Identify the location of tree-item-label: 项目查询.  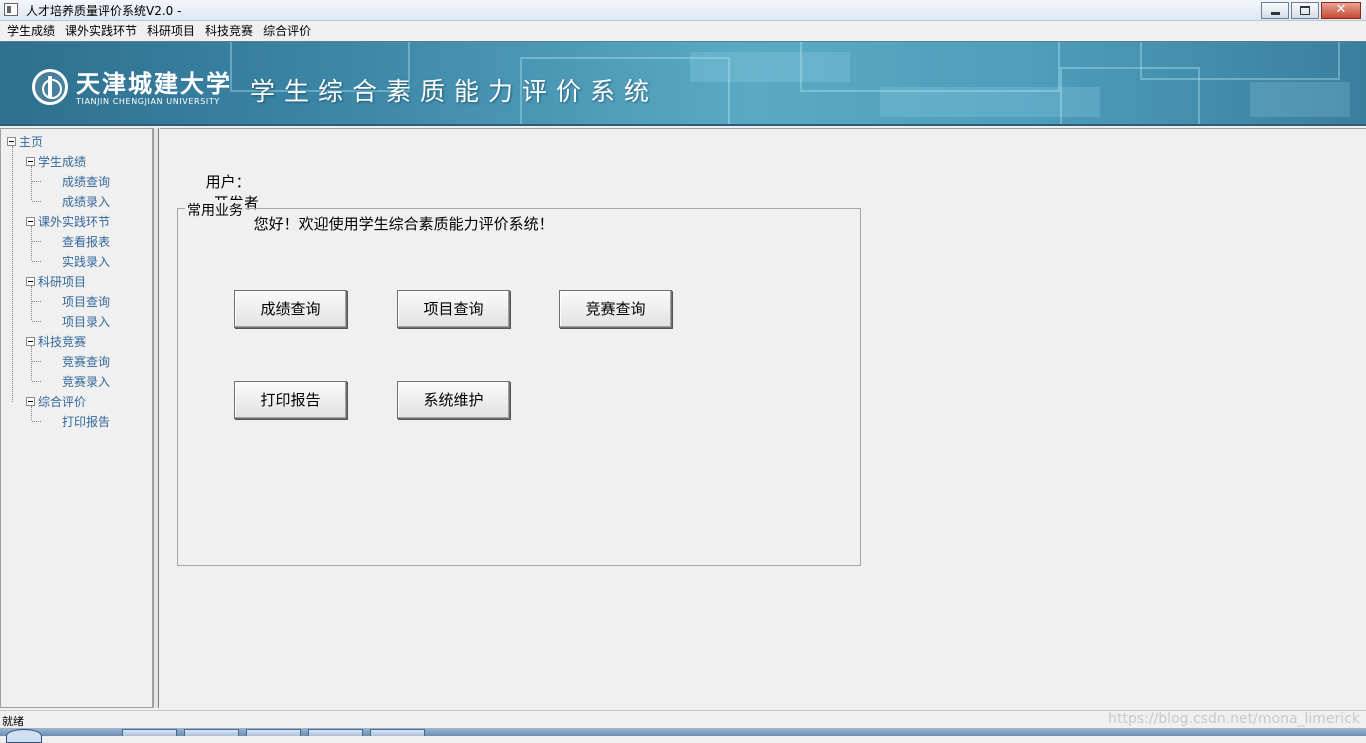
(86, 301).